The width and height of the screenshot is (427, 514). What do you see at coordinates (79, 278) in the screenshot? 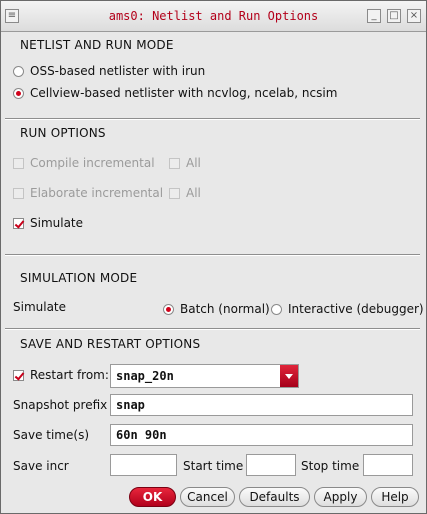
I see `section-title-simulation-mode: SIMULATION MODE` at bounding box center [79, 278].